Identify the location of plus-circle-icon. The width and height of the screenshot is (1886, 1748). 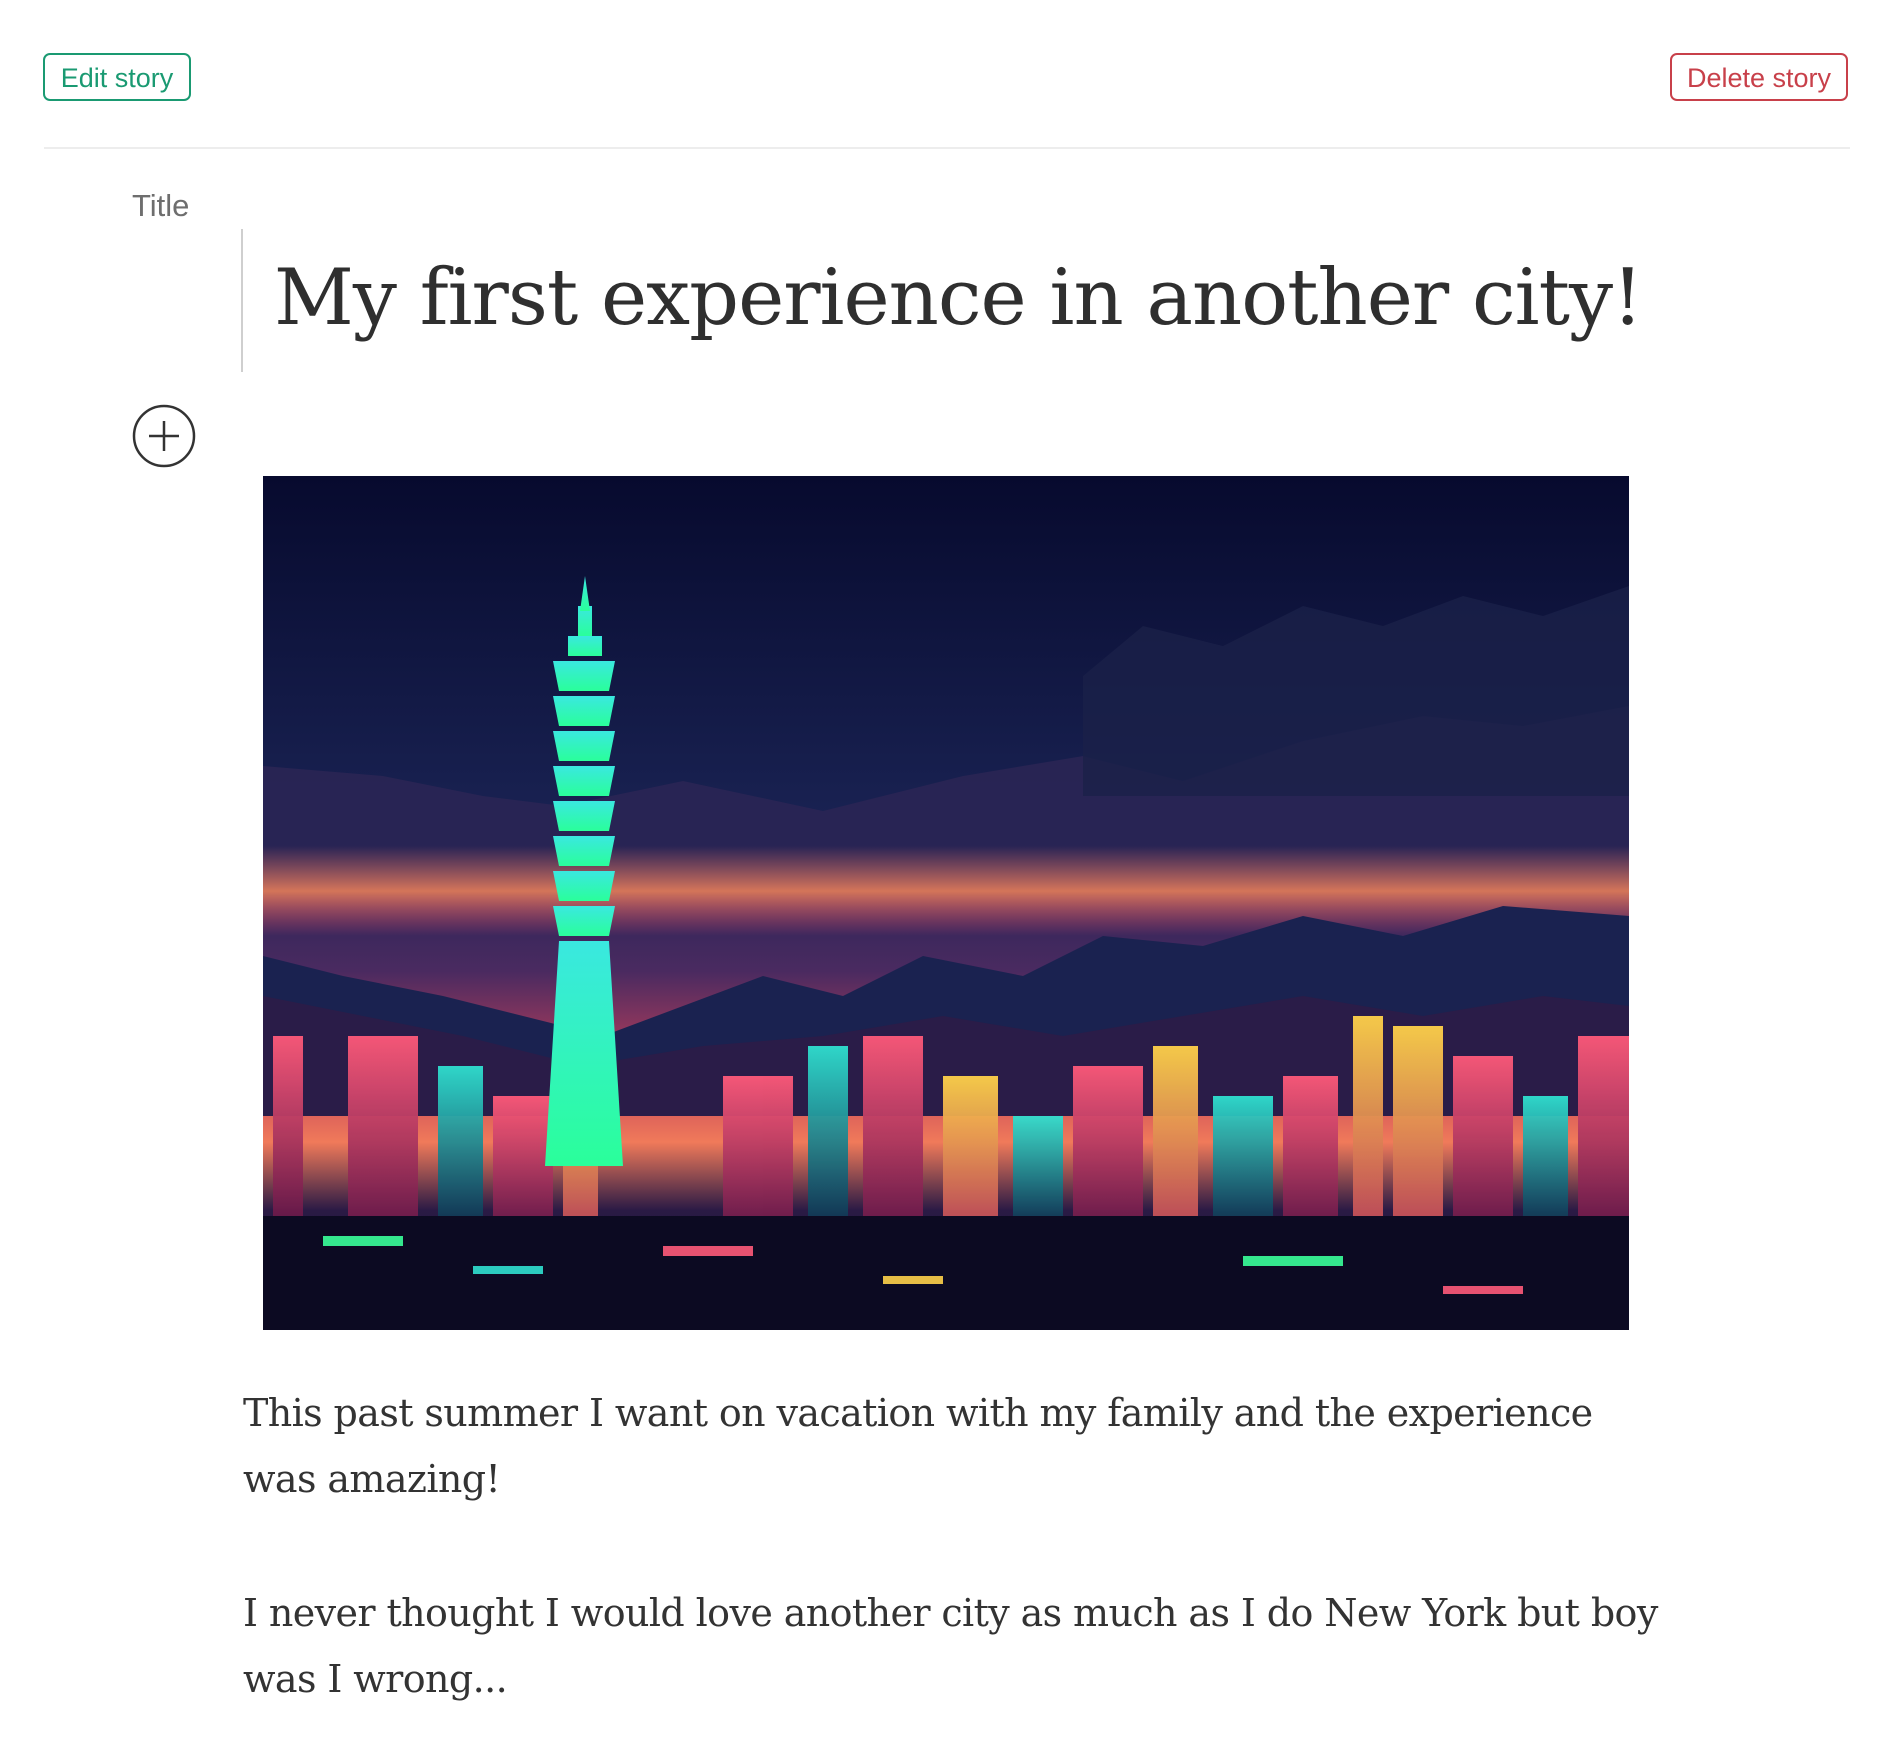
(164, 436).